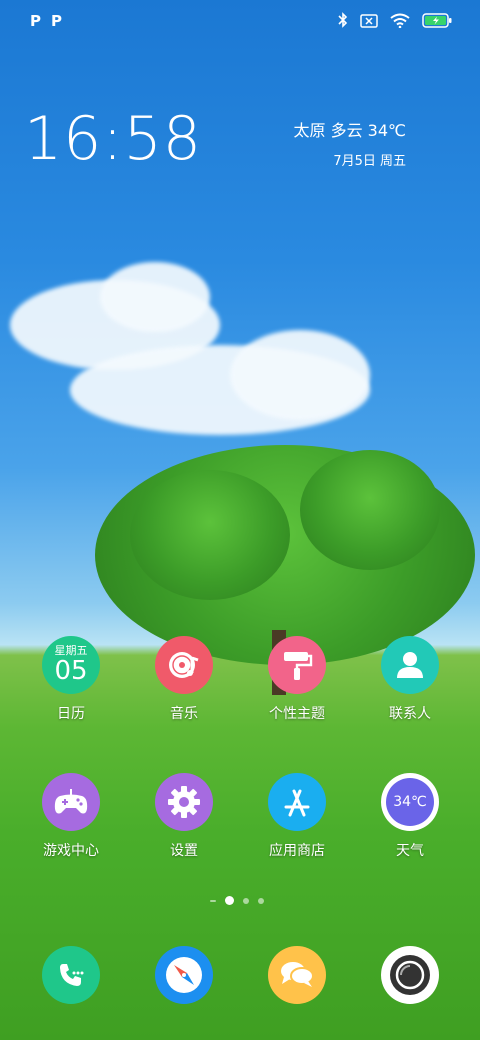 The height and width of the screenshot is (1040, 480). Describe the element at coordinates (410, 714) in the screenshot. I see `app-label: 联系人` at that location.